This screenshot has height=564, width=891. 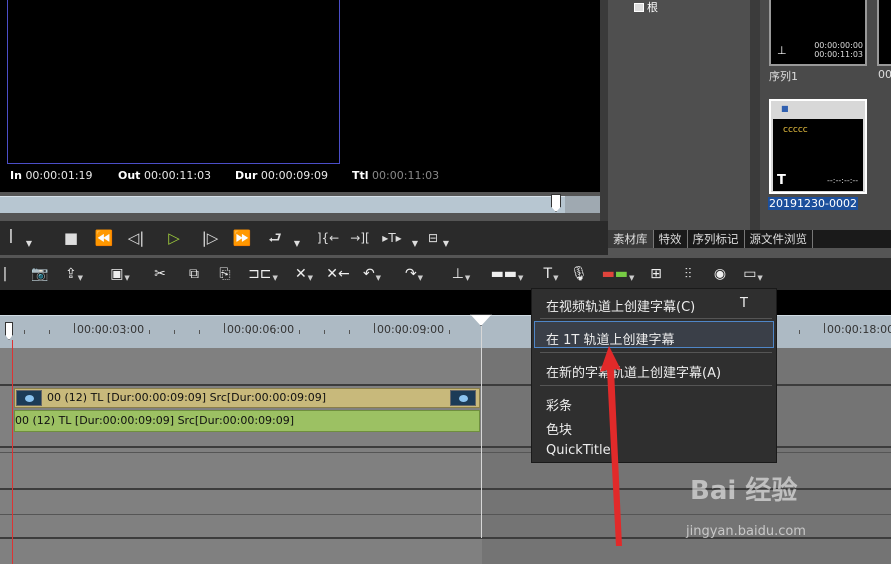 I want to click on in-point-line, so click(x=12, y=452).